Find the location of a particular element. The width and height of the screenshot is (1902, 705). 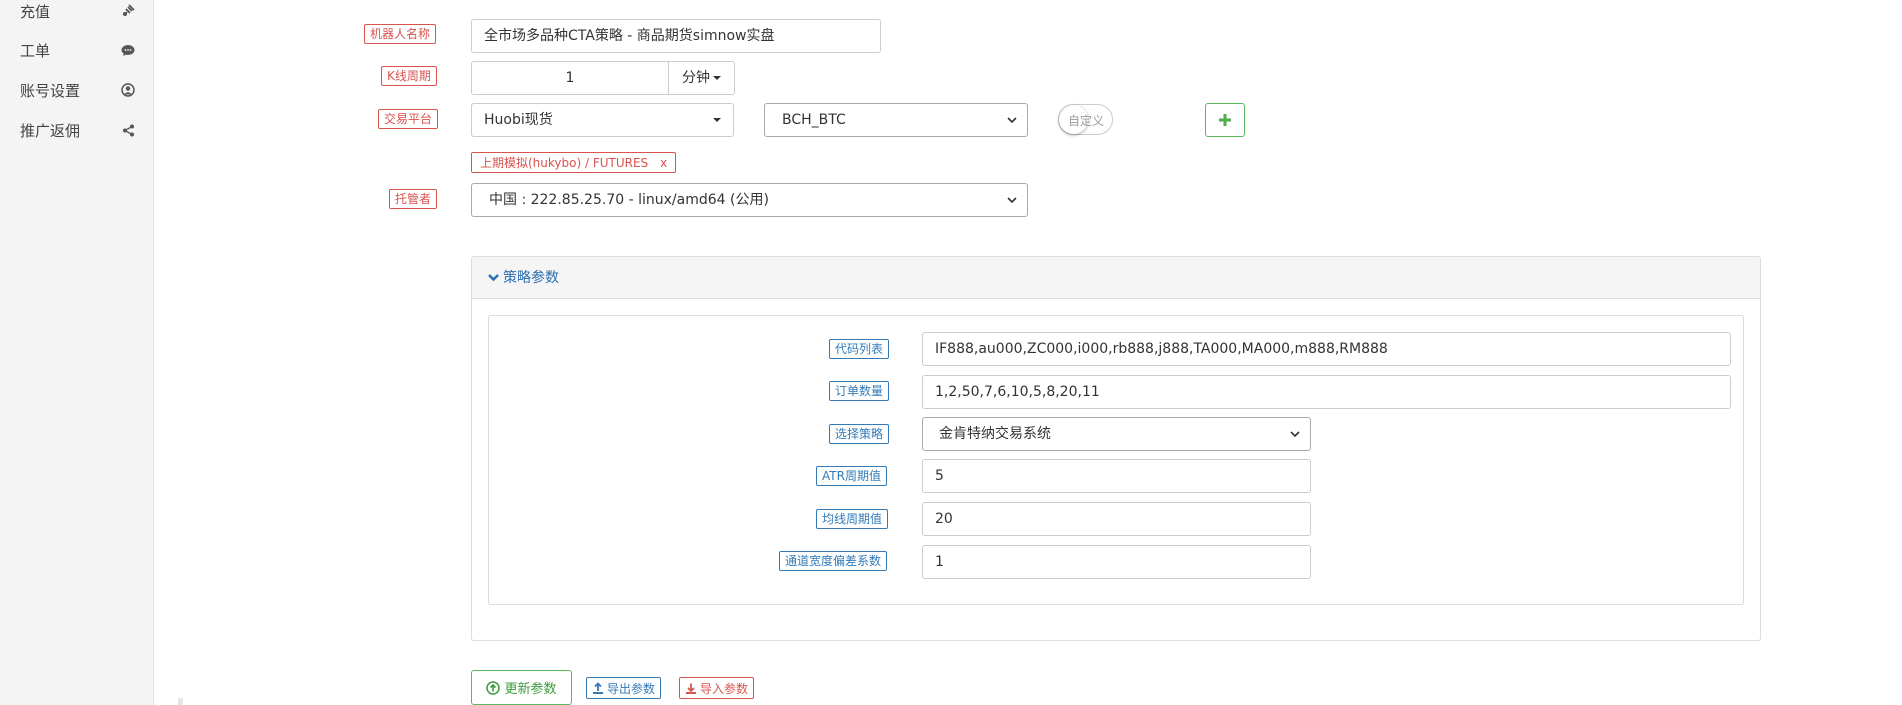

import-icon is located at coordinates (691, 688).